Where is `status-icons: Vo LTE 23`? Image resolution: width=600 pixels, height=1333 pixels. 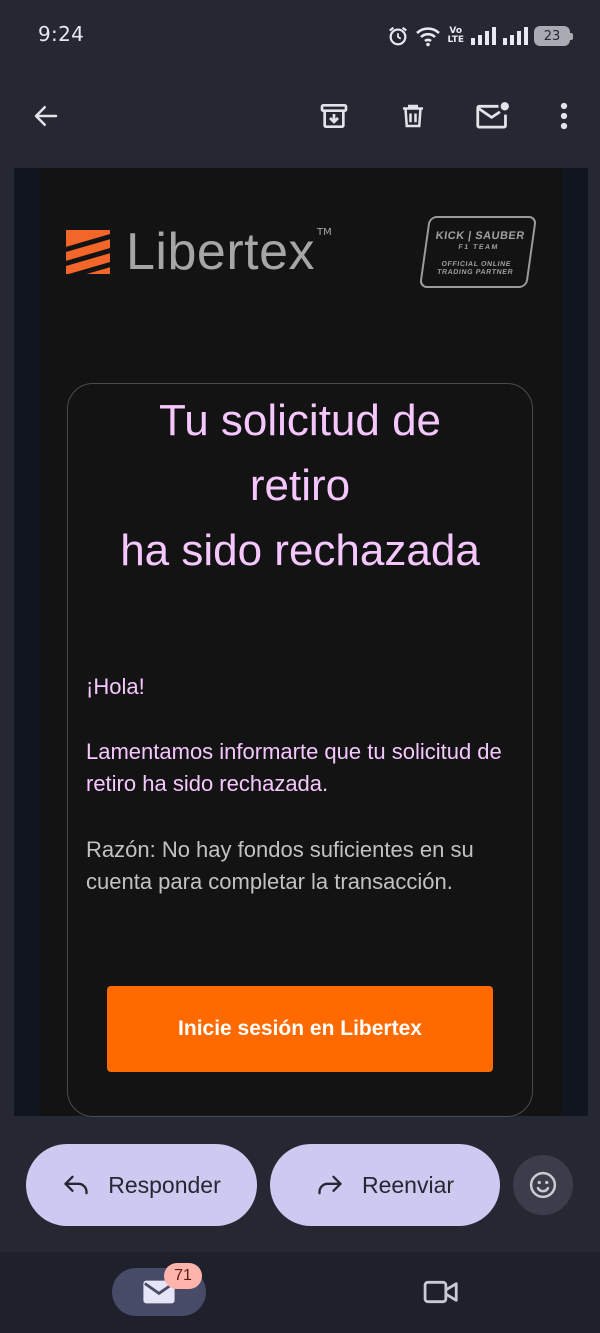
status-icons: Vo LTE 23 is located at coordinates (480, 36).